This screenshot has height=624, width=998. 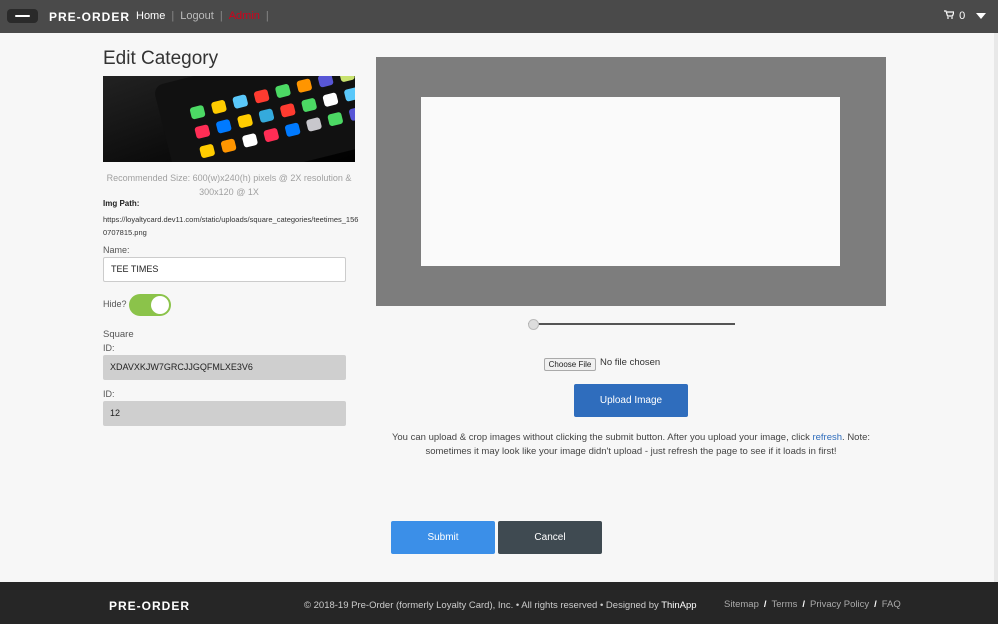 What do you see at coordinates (149, 606) in the screenshot?
I see `footer-brand-logo: PRE-ORDER` at bounding box center [149, 606].